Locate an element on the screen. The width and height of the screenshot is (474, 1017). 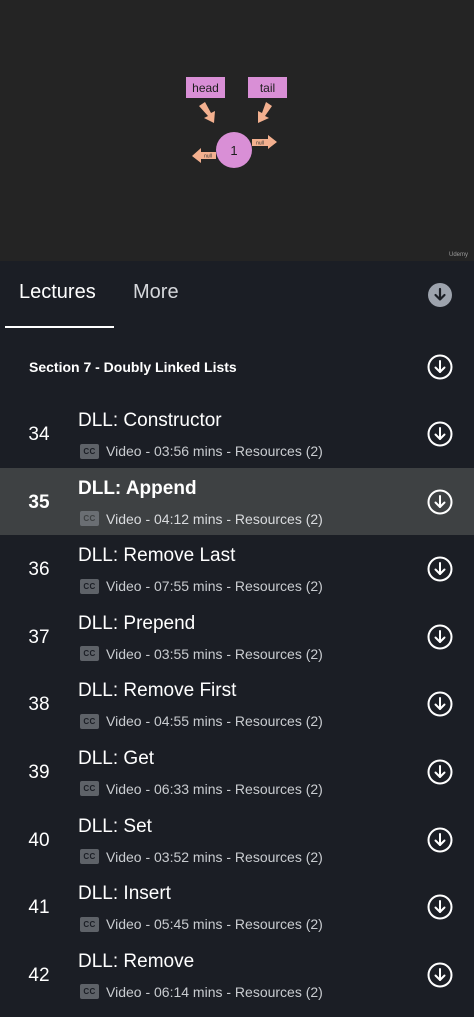
lecture-meta-text: Video - 04:12 mins - Resources (2) is located at coordinates (214, 518).